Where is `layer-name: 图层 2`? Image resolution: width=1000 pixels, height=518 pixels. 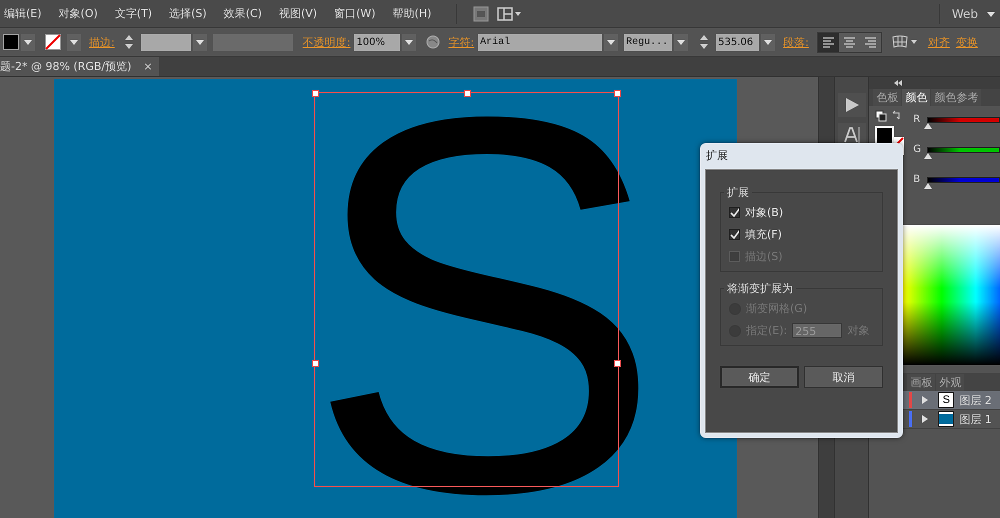
layer-name: 图层 2 is located at coordinates (975, 400).